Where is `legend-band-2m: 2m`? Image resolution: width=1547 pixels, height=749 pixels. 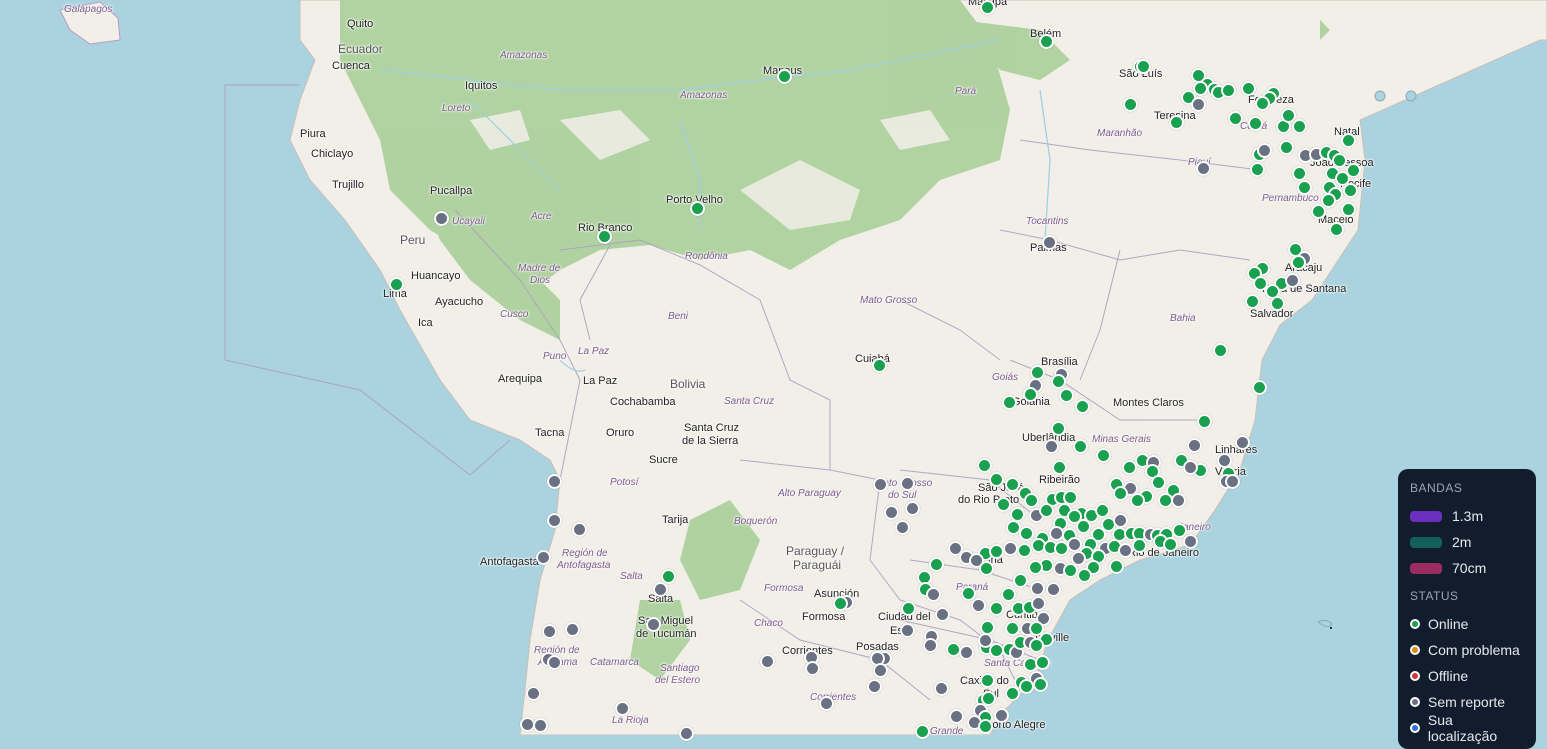
legend-band-2m: 2m is located at coordinates (1467, 542).